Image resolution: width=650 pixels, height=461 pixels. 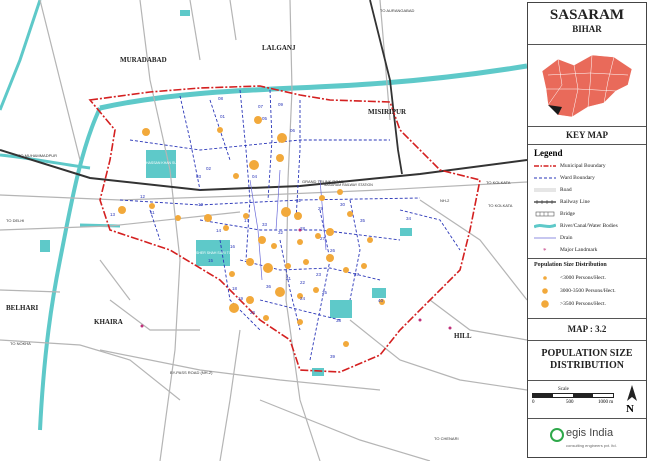 I want to click on ward-number-label: 28, so click(x=303, y=228).